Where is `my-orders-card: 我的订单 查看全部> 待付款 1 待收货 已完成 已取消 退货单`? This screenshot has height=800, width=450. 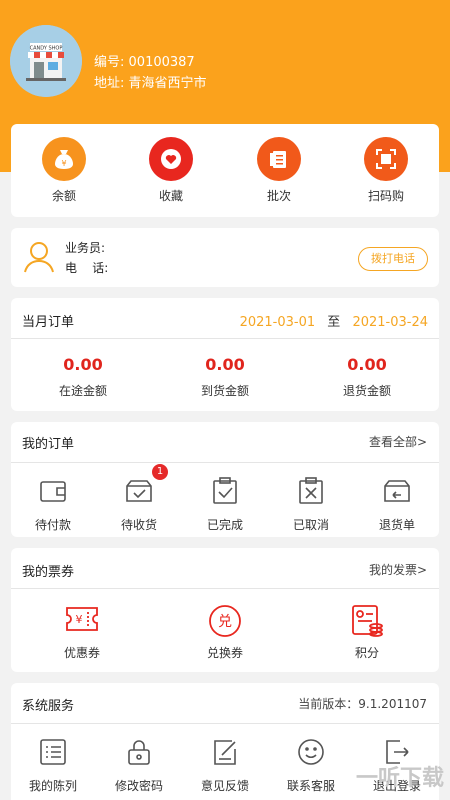 my-orders-card: 我的订单 查看全部> 待付款 1 待收货 已完成 已取消 退货单 is located at coordinates (225, 479).